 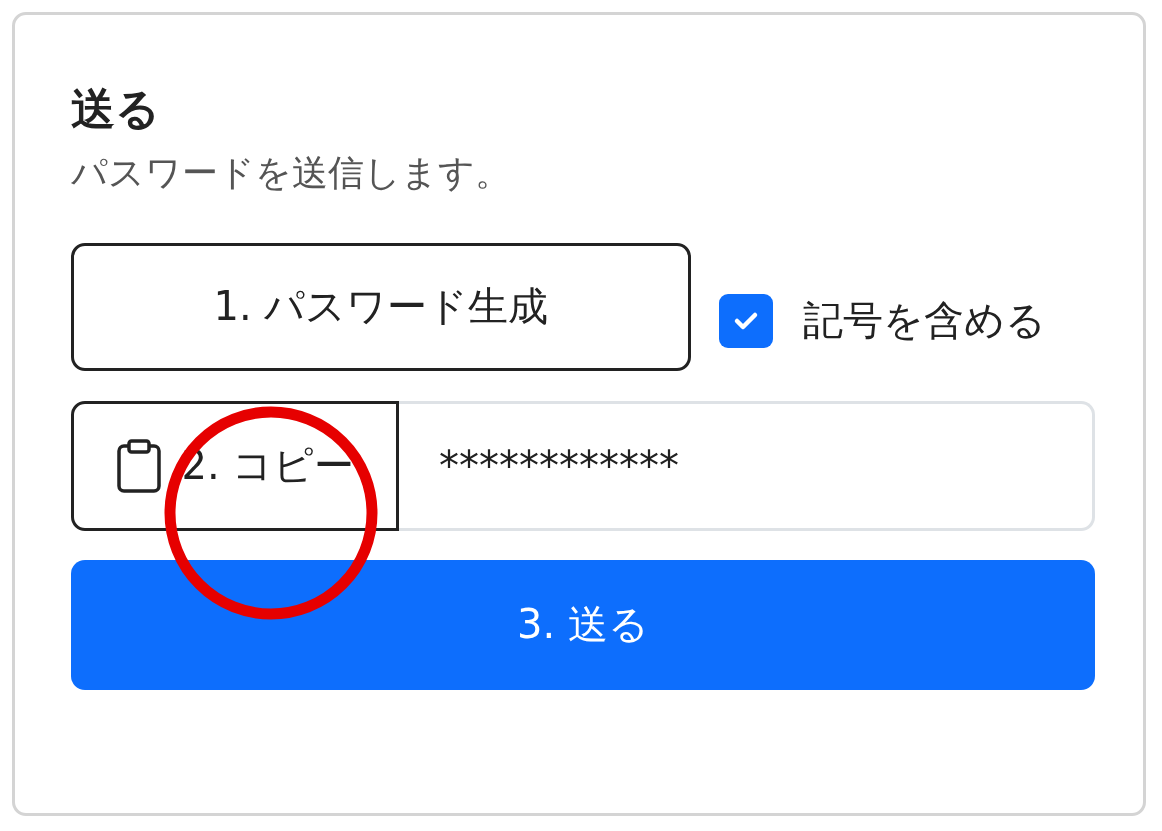 What do you see at coordinates (924, 321) in the screenshot?
I see `checkbox-label: 記号を含める` at bounding box center [924, 321].